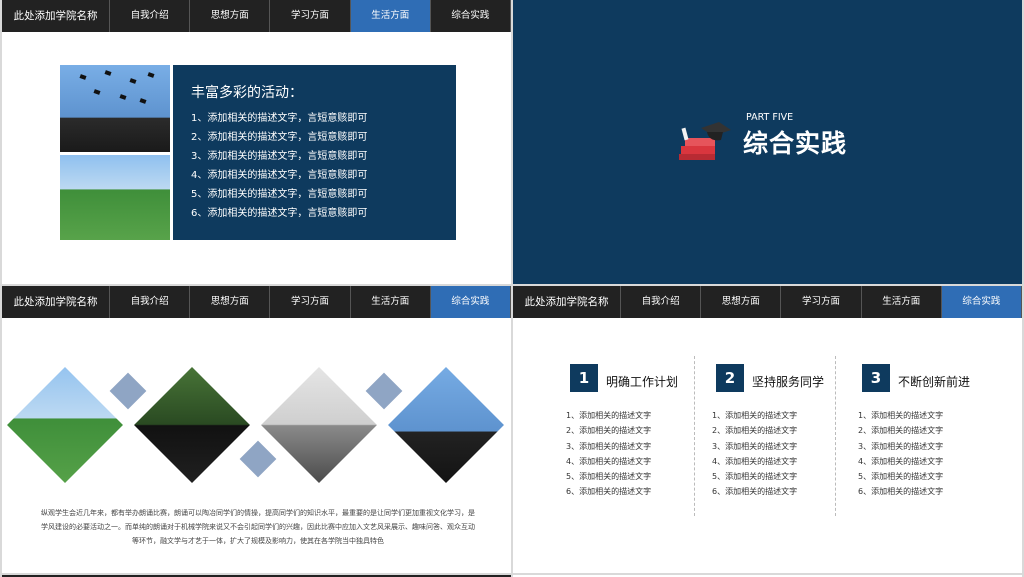 Image resolution: width=1024 pixels, height=577 pixels. I want to click on list-item: 1、添加相关的描述文字，言短意赅即可, so click(279, 118).